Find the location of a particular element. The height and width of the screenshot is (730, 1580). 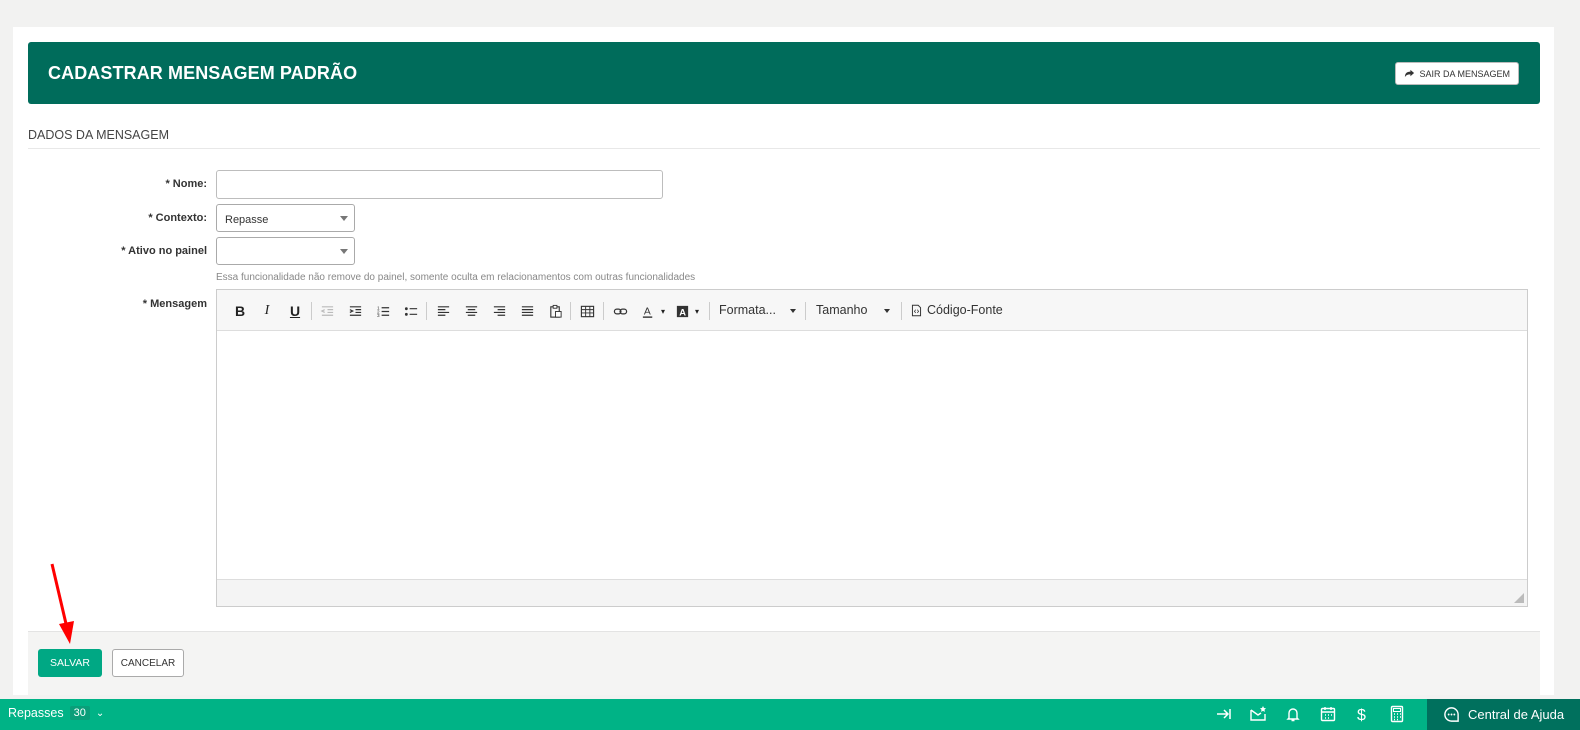

size-dropdown: Tamanho is located at coordinates (854, 310).